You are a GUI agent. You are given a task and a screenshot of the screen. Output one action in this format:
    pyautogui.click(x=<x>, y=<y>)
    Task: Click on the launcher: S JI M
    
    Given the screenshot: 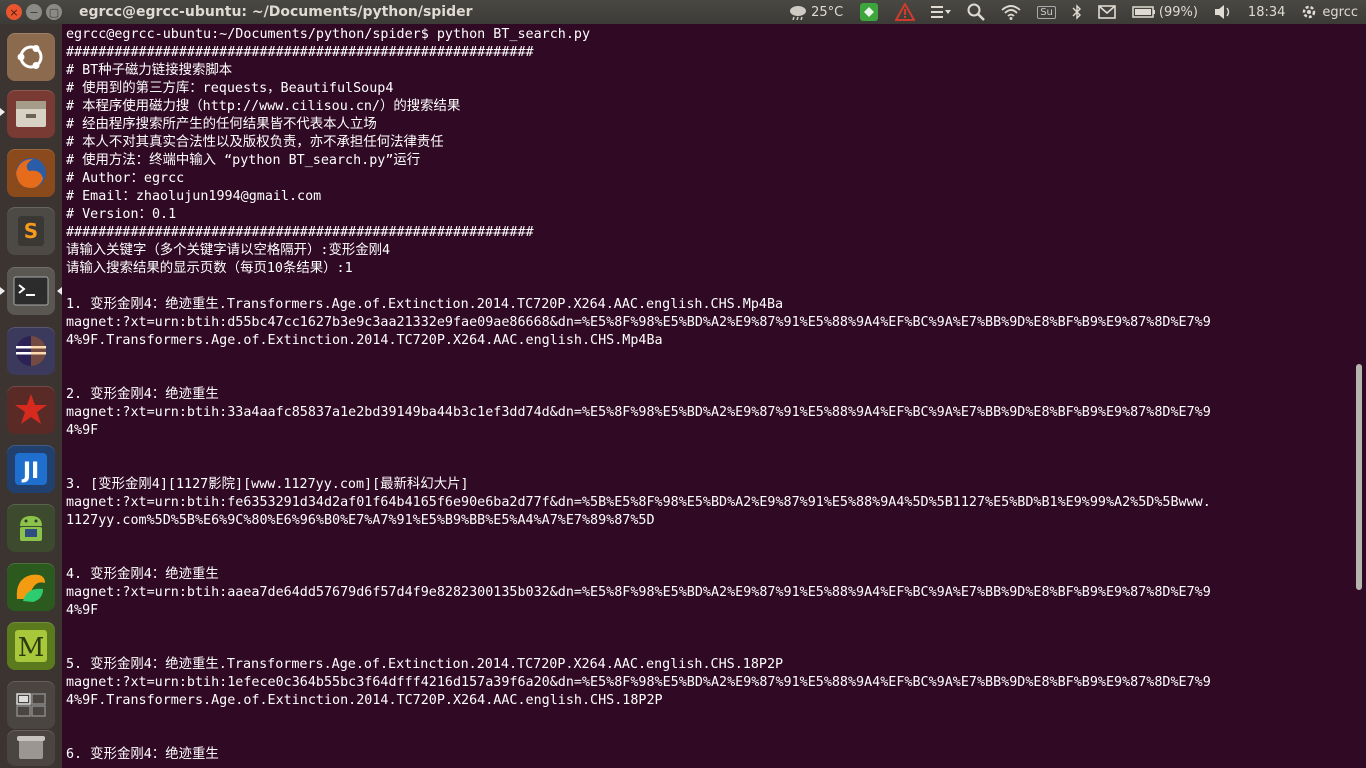 What is the action you would take?
    pyautogui.click(x=31, y=396)
    